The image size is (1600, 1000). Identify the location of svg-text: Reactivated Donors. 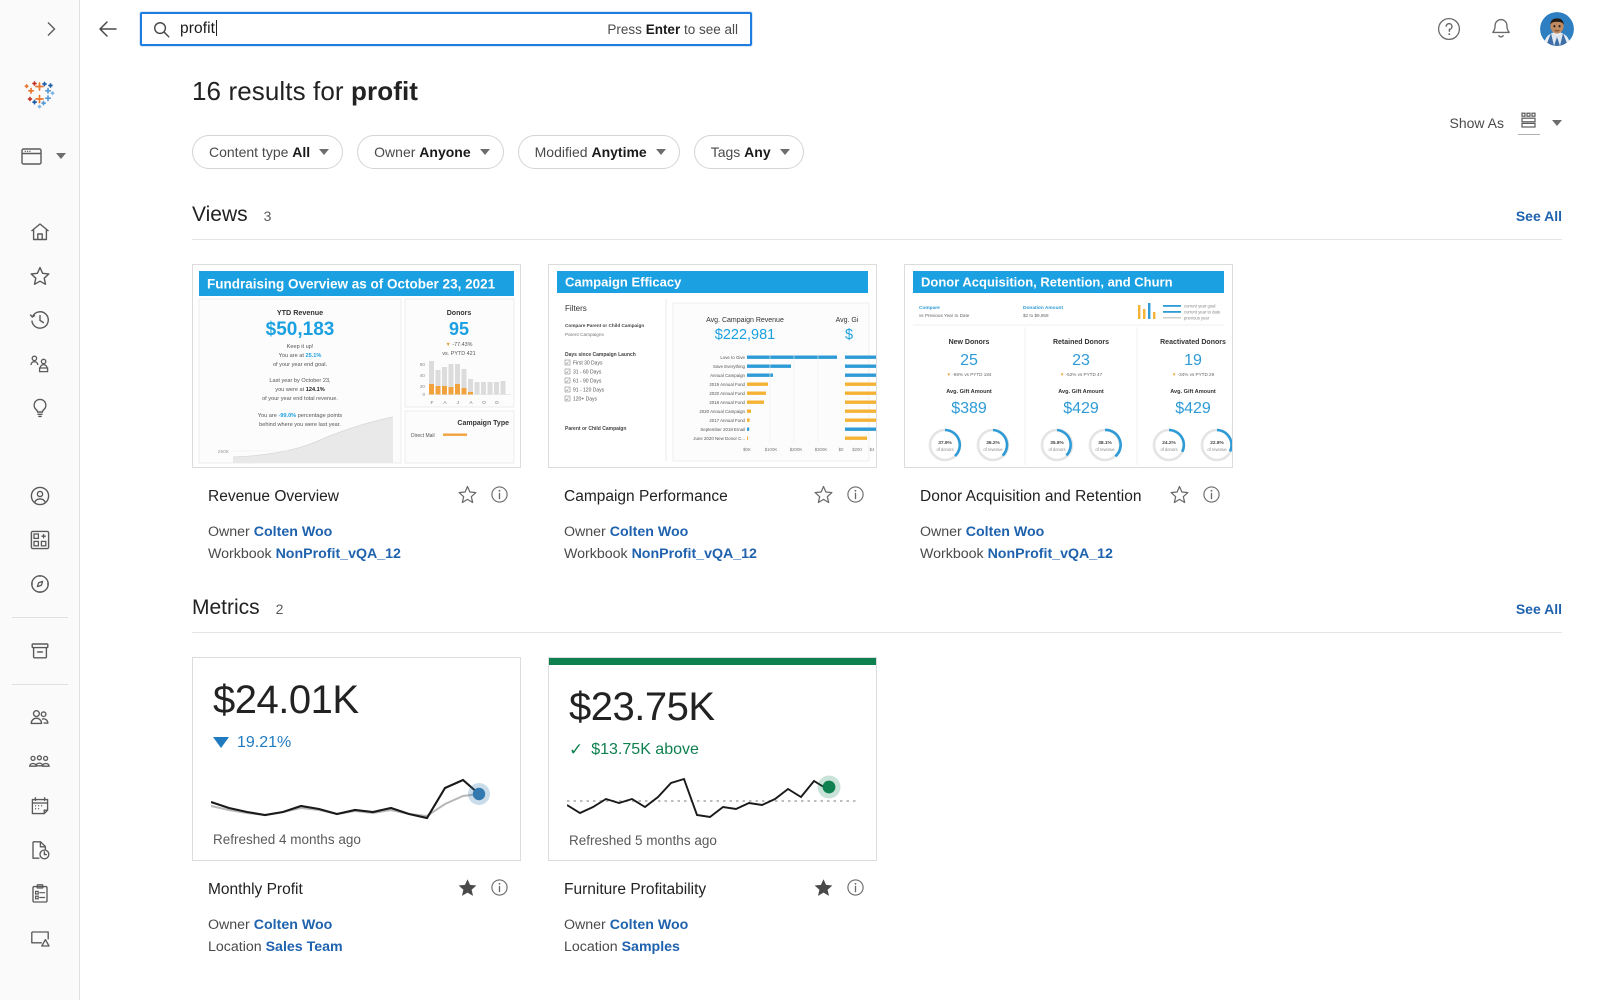
(1193, 342).